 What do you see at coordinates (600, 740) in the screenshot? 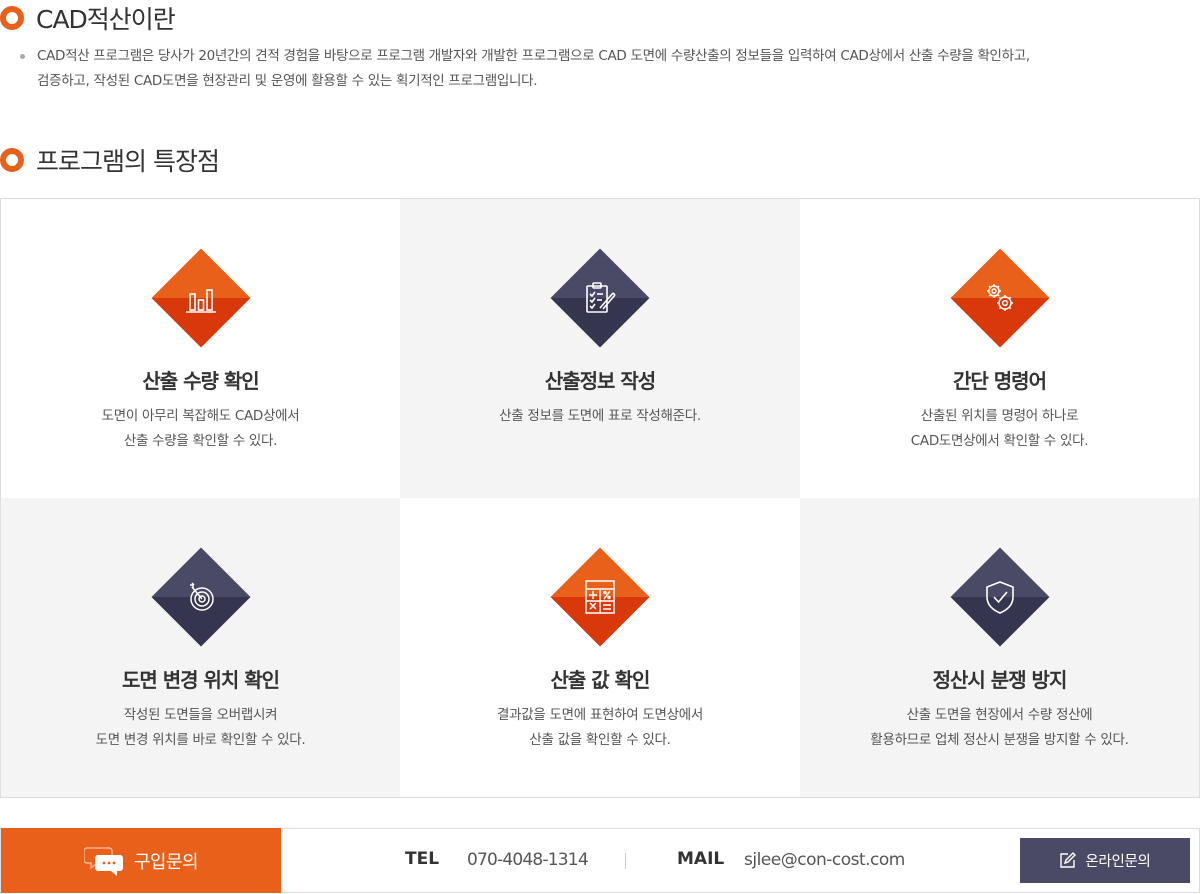
I see `feature-desc-line: 산출 값을 확인할 수 있다.` at bounding box center [600, 740].